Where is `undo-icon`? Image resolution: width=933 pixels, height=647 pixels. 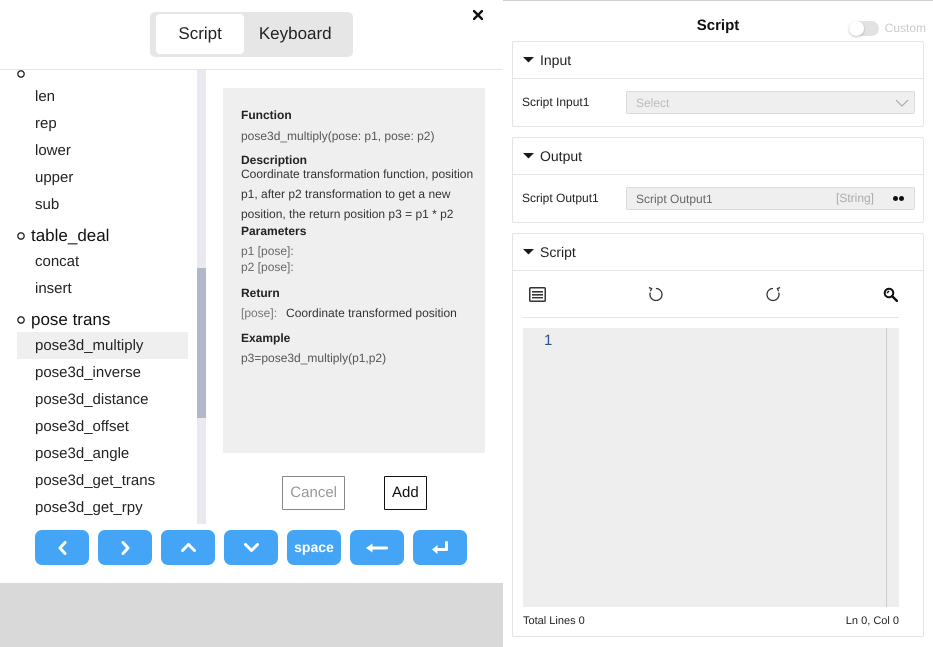
undo-icon is located at coordinates (656, 294).